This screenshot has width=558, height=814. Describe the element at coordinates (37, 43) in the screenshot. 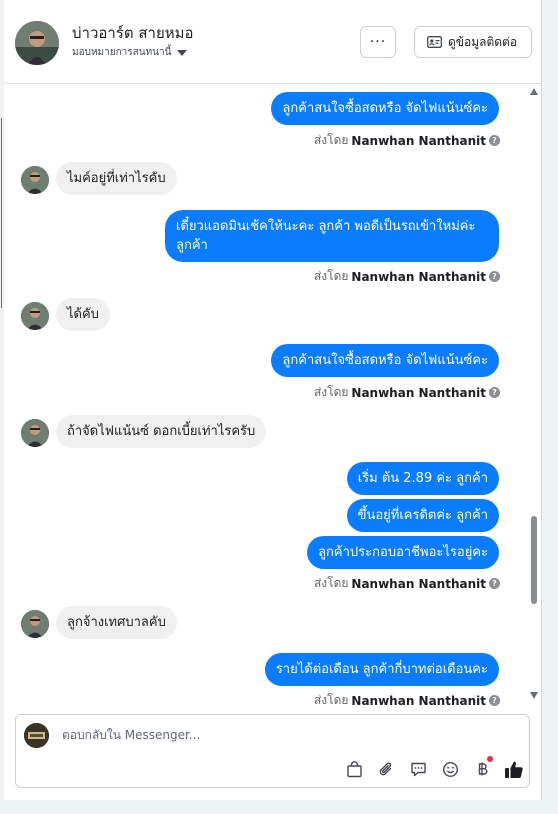

I see `contact-avatar` at that location.